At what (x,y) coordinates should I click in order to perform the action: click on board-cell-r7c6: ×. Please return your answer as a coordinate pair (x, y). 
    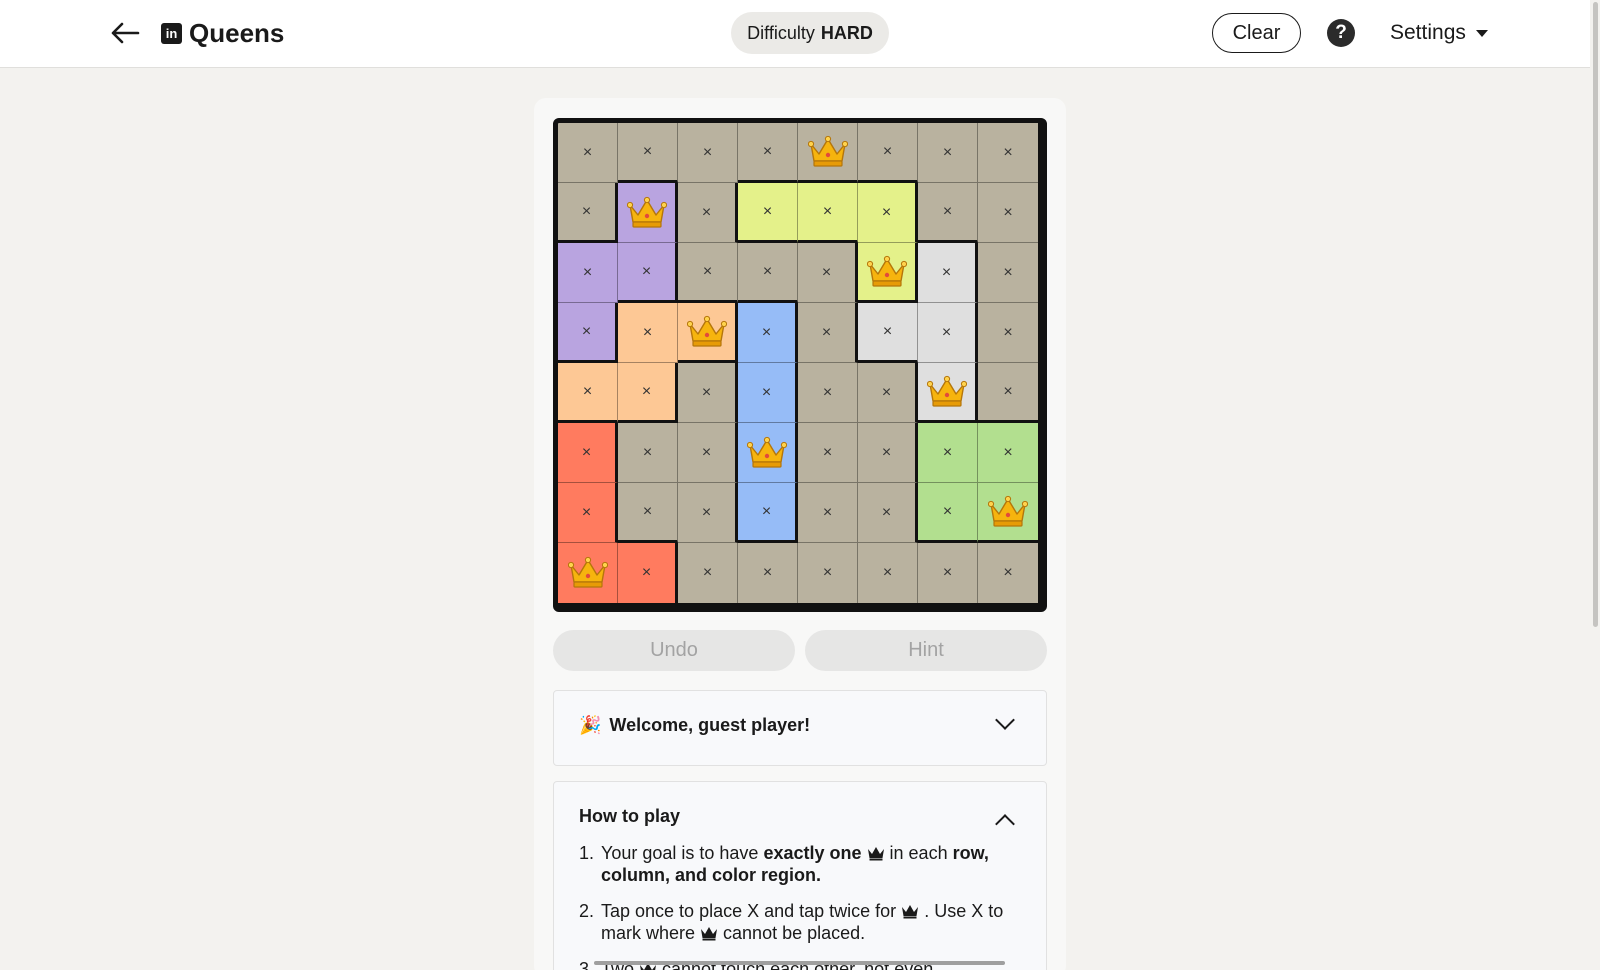
    Looking at the image, I should click on (888, 513).